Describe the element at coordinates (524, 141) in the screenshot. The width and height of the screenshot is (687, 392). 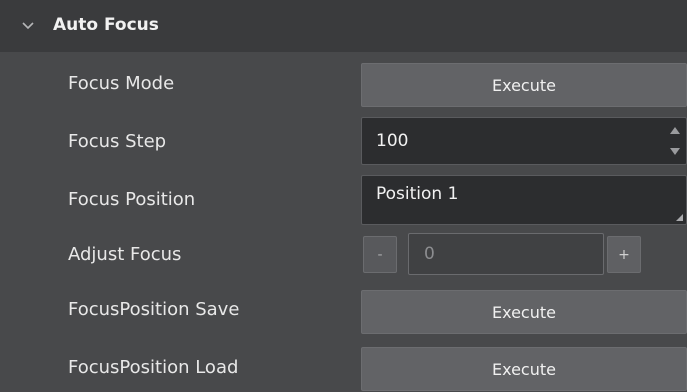
I see `focus-step-spinbox: 100` at that location.